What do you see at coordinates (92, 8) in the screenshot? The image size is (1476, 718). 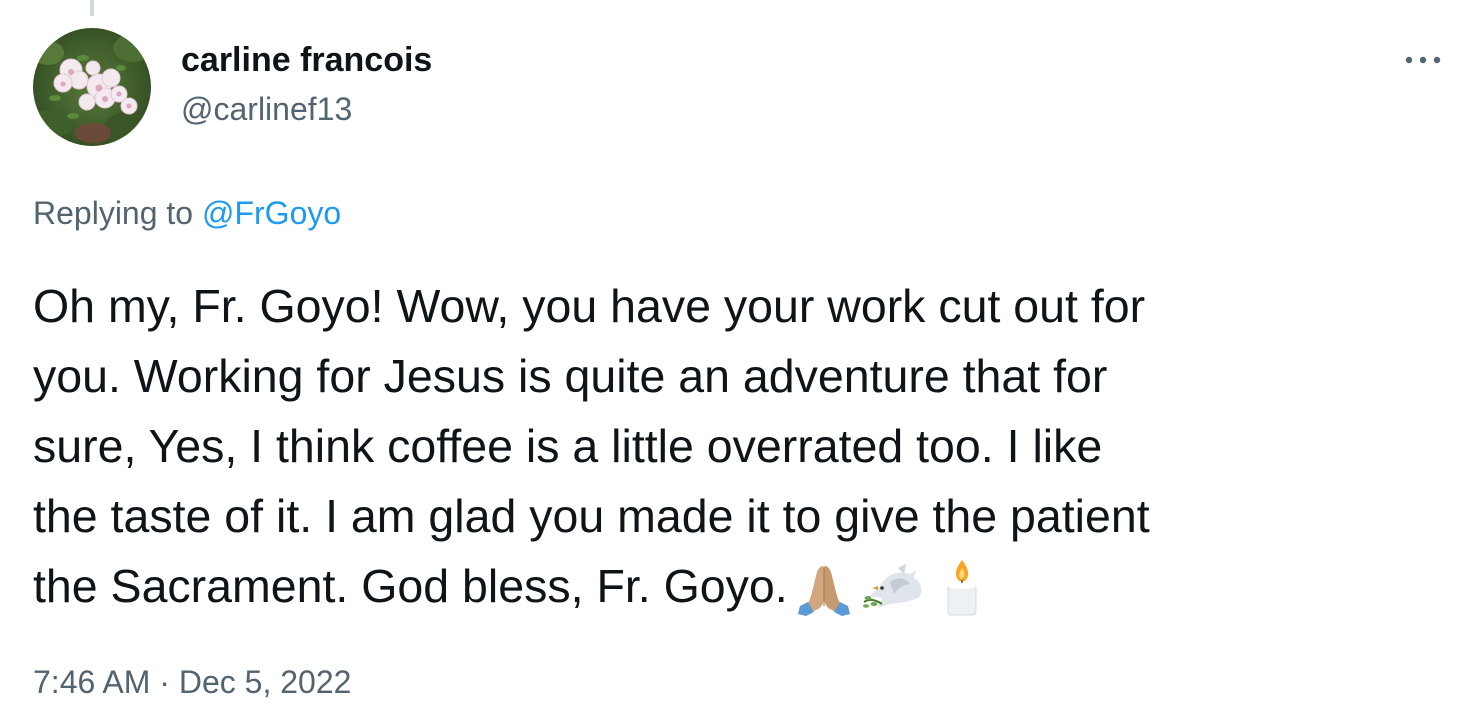 I see `thread-connector-line` at bounding box center [92, 8].